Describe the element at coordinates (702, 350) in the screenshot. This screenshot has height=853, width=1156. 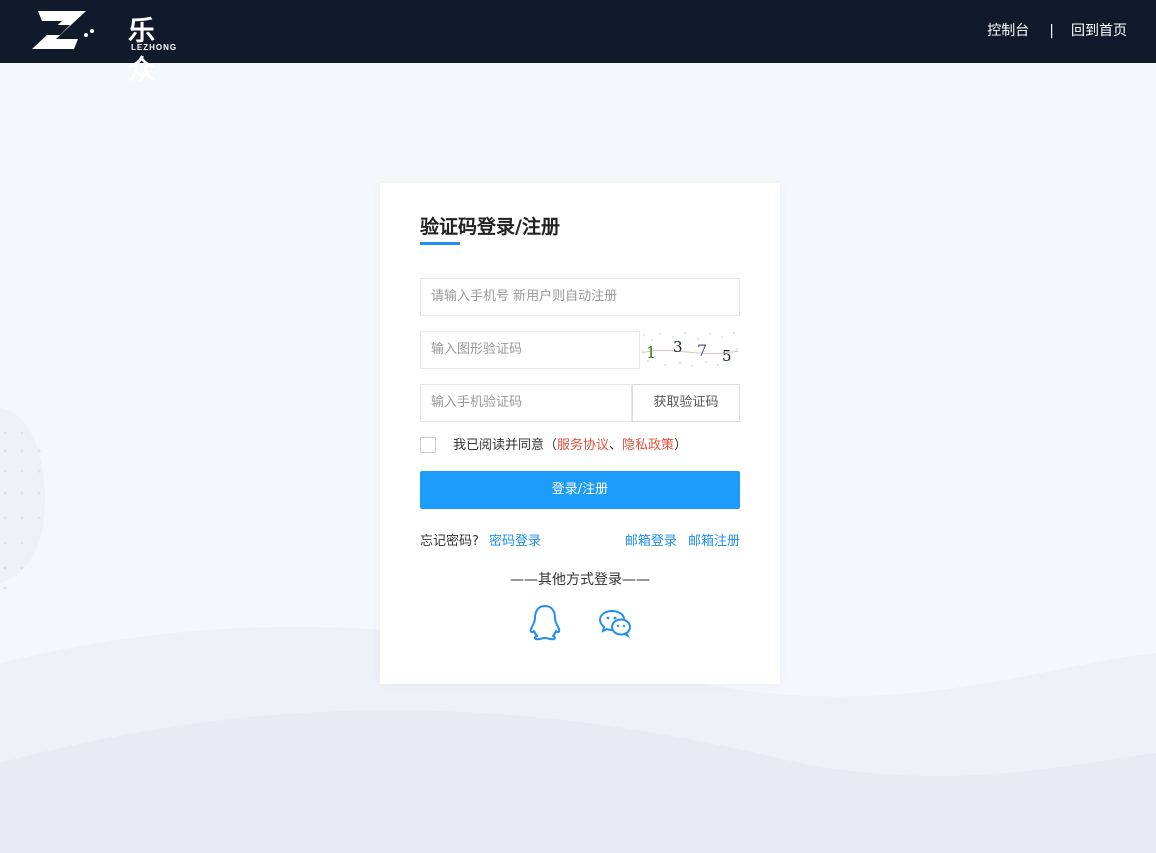
I see `svg-text: 7` at that location.